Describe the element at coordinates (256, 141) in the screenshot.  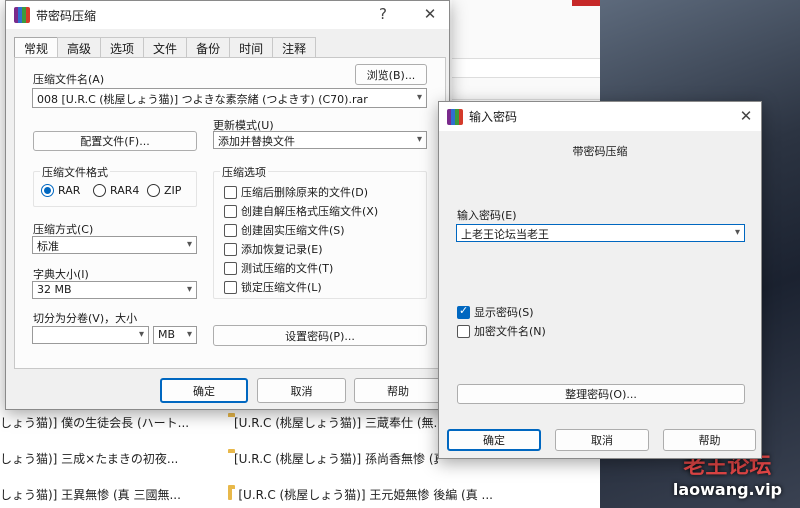
I see `update-mode-value: 添加并替换文件` at that location.